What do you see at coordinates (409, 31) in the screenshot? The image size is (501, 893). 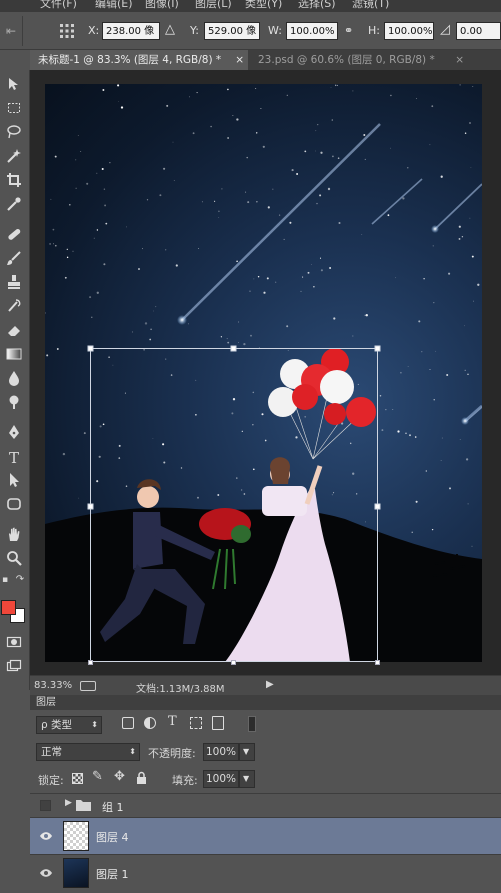 I see `height-field: 100.00%` at bounding box center [409, 31].